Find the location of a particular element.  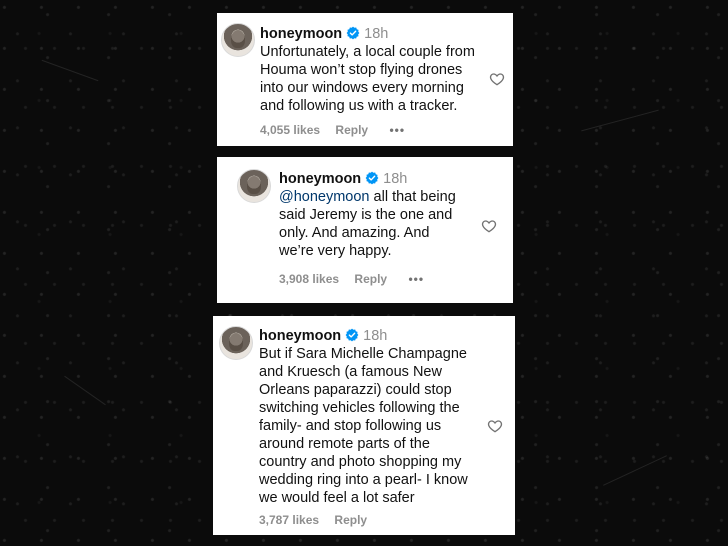

comment-meta: 4,055 likes Reply ••• is located at coordinates (332, 130).